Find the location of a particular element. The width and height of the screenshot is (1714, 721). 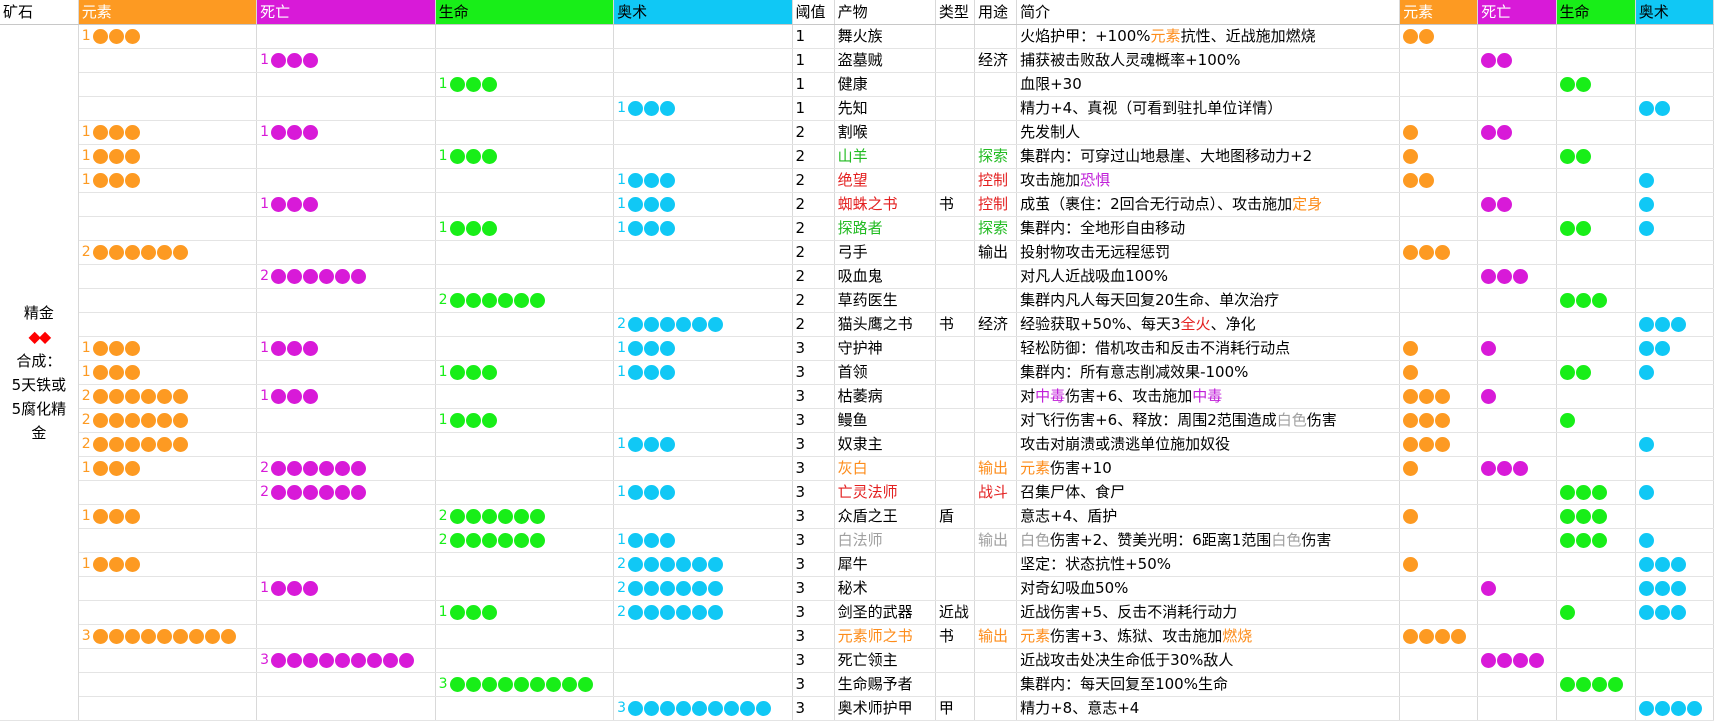

desc-cell: 白色伤害+2、赞美光明：6距离1范围白色伤害 is located at coordinates (1208, 540).